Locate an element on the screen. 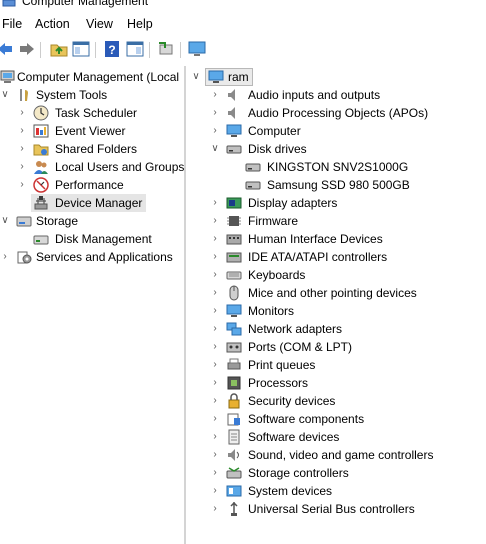 Image resolution: width=486 pixels, height=544 pixels. up-folder-icon is located at coordinates (59, 49).